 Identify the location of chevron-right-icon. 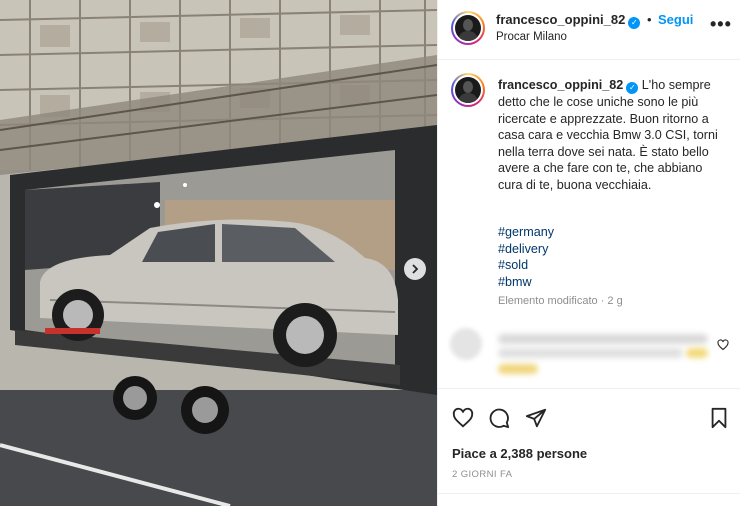
(415, 269).